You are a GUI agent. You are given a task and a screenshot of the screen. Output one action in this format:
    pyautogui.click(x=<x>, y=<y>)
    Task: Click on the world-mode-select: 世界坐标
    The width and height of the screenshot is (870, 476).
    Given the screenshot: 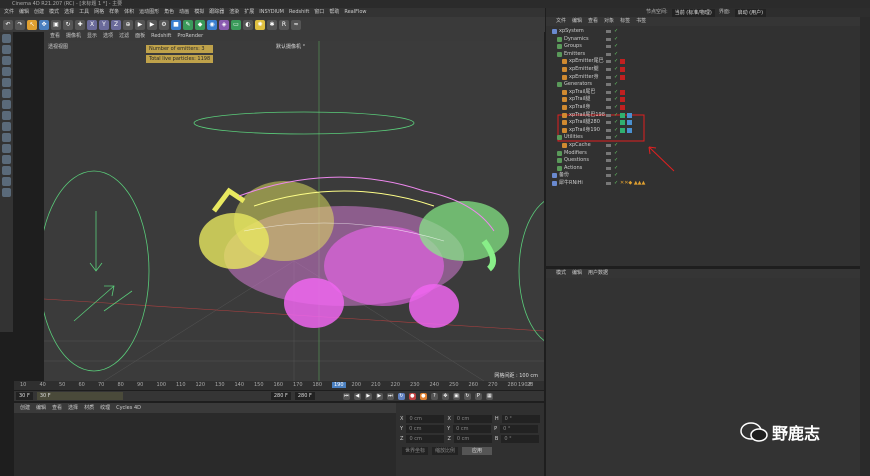 What is the action you would take?
    pyautogui.click(x=415, y=451)
    